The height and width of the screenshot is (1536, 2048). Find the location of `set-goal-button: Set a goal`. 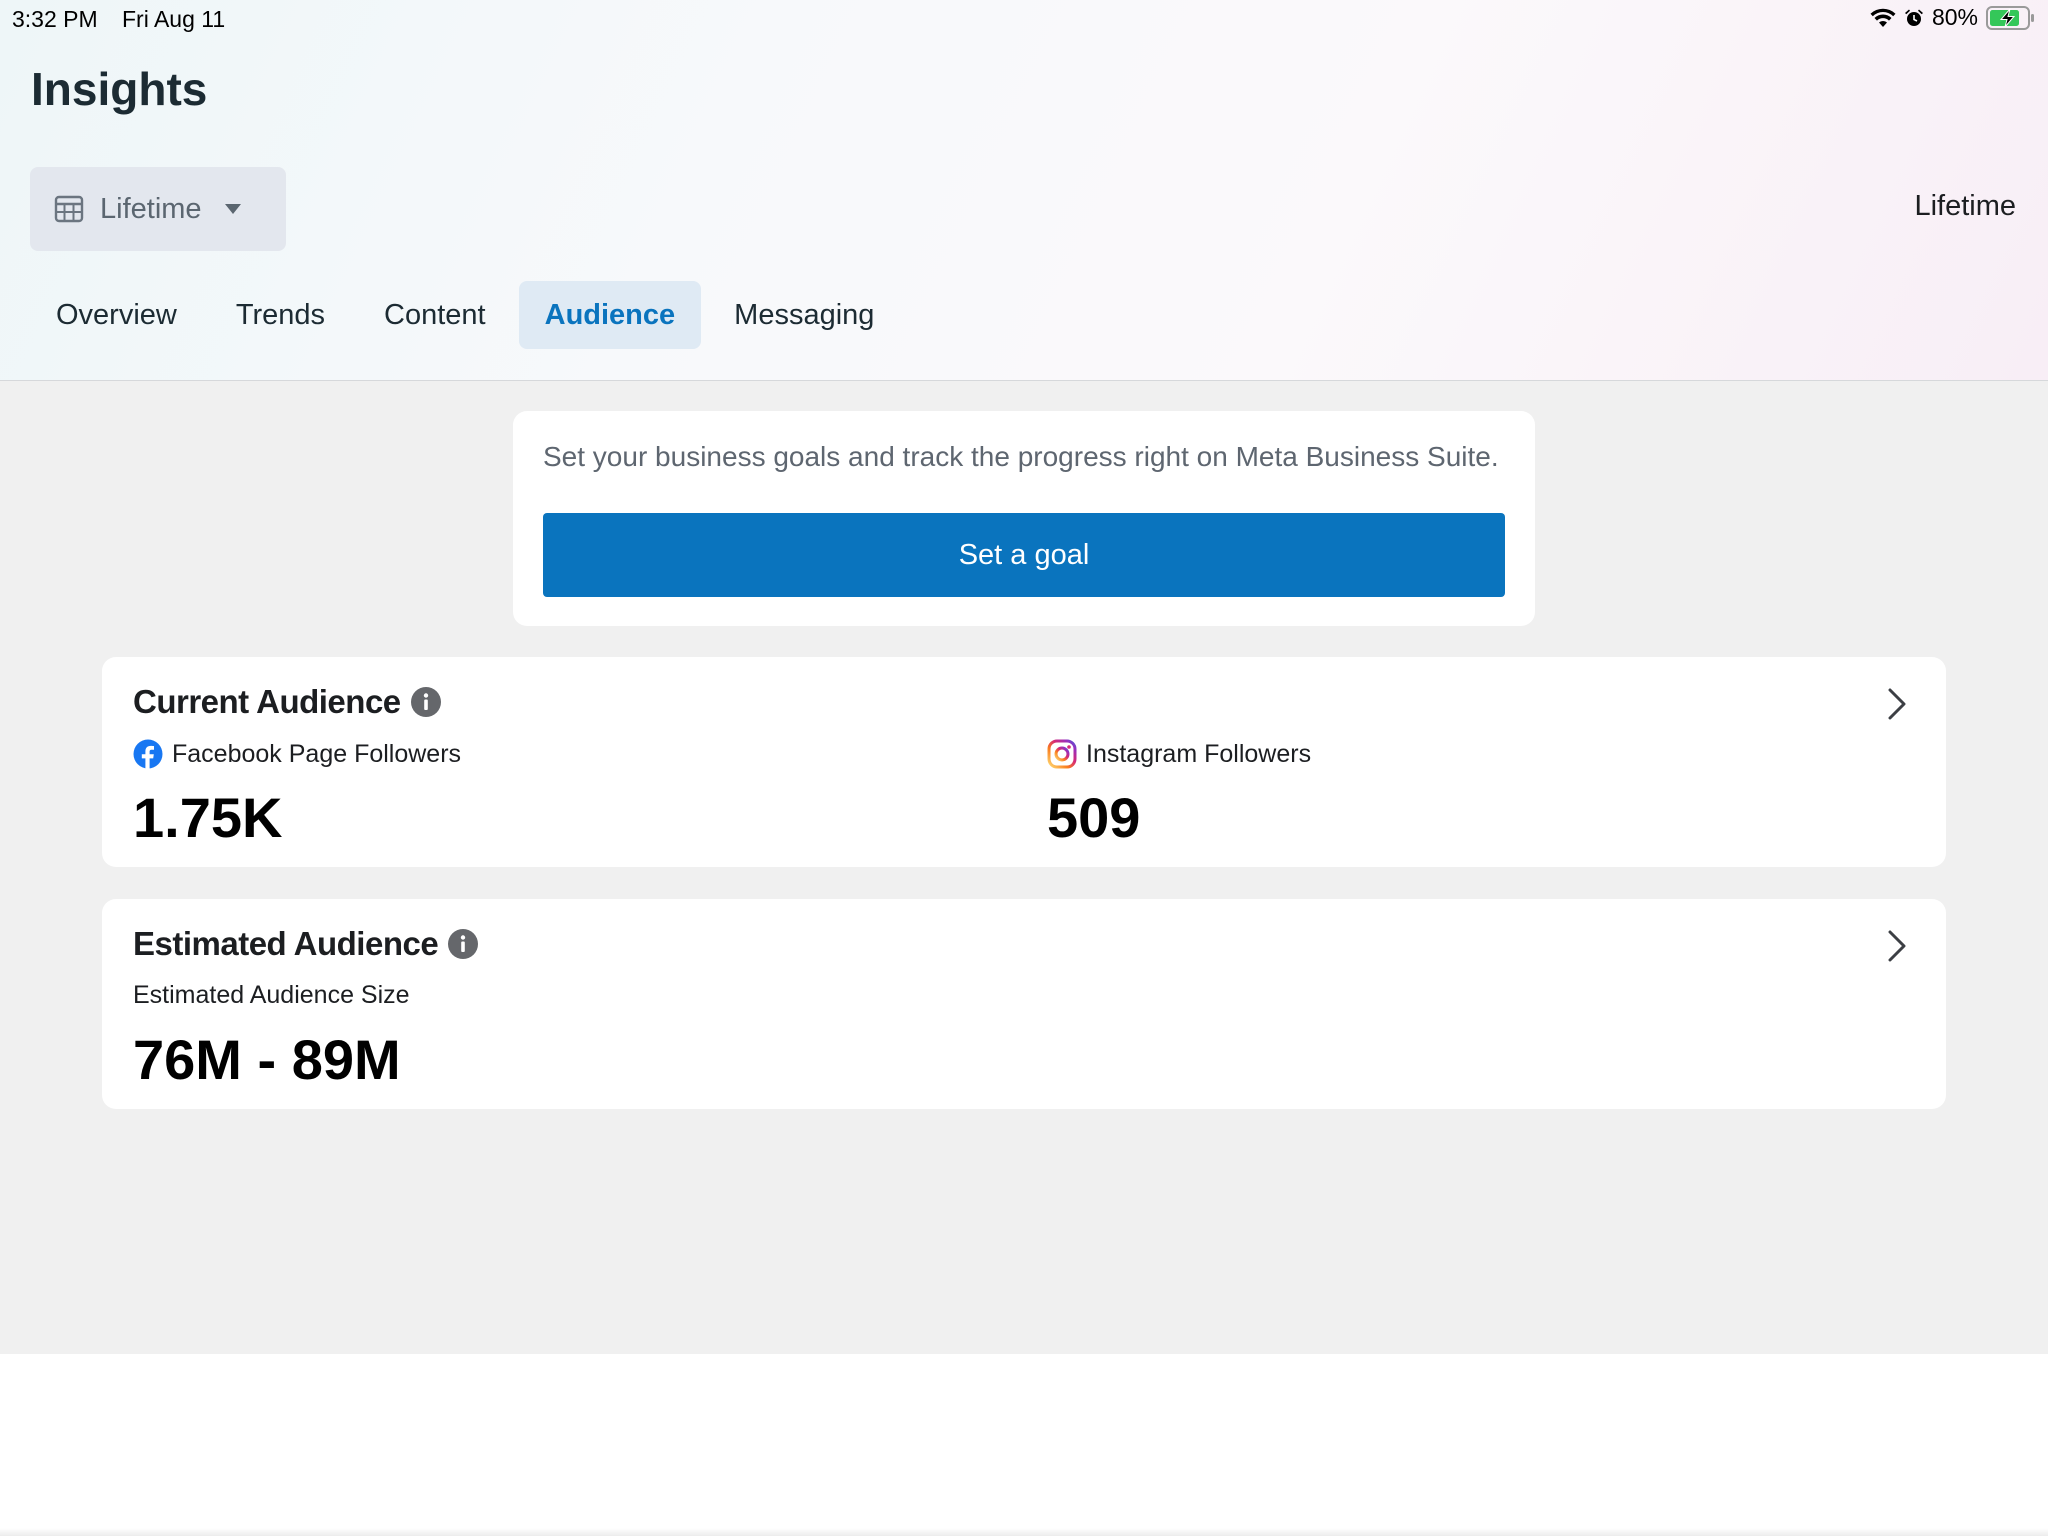

set-goal-button: Set a goal is located at coordinates (1024, 555).